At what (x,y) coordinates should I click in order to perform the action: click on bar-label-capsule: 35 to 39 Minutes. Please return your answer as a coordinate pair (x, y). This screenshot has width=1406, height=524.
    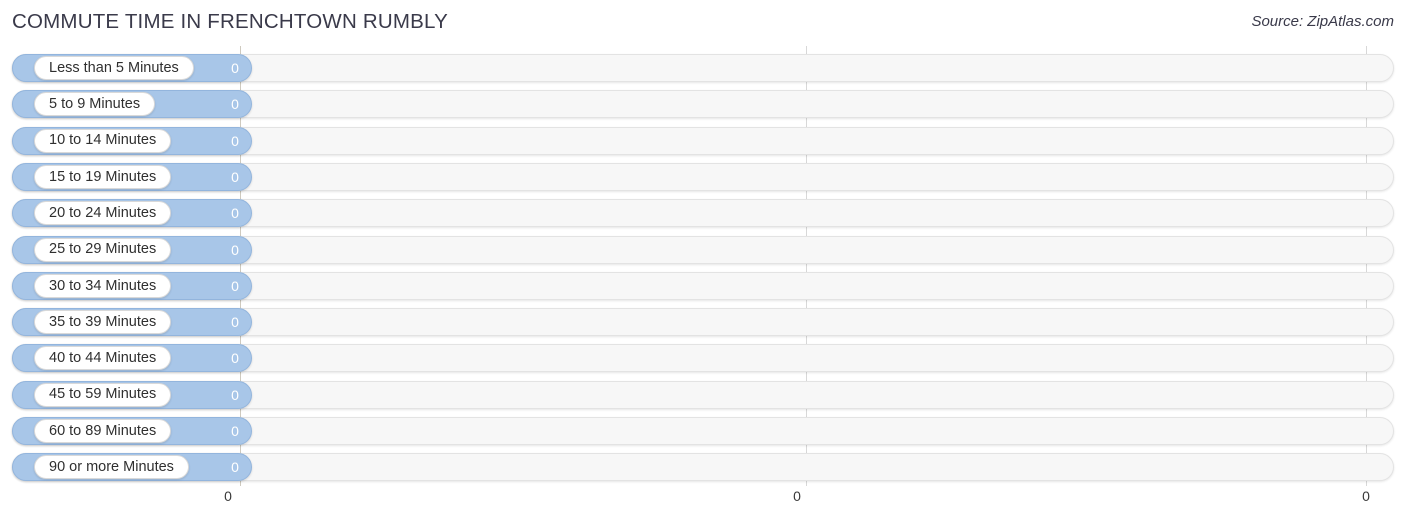
    Looking at the image, I should click on (103, 322).